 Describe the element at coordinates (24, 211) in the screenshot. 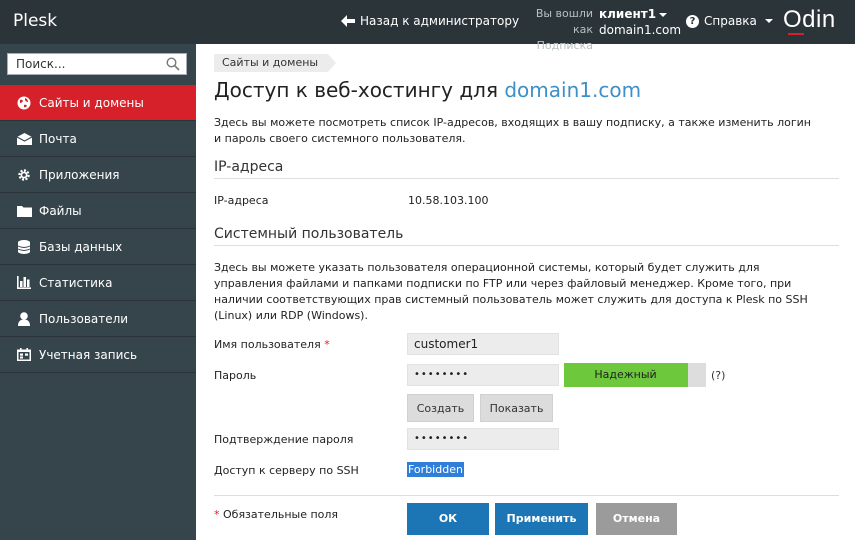

I see `folder-icon` at that location.